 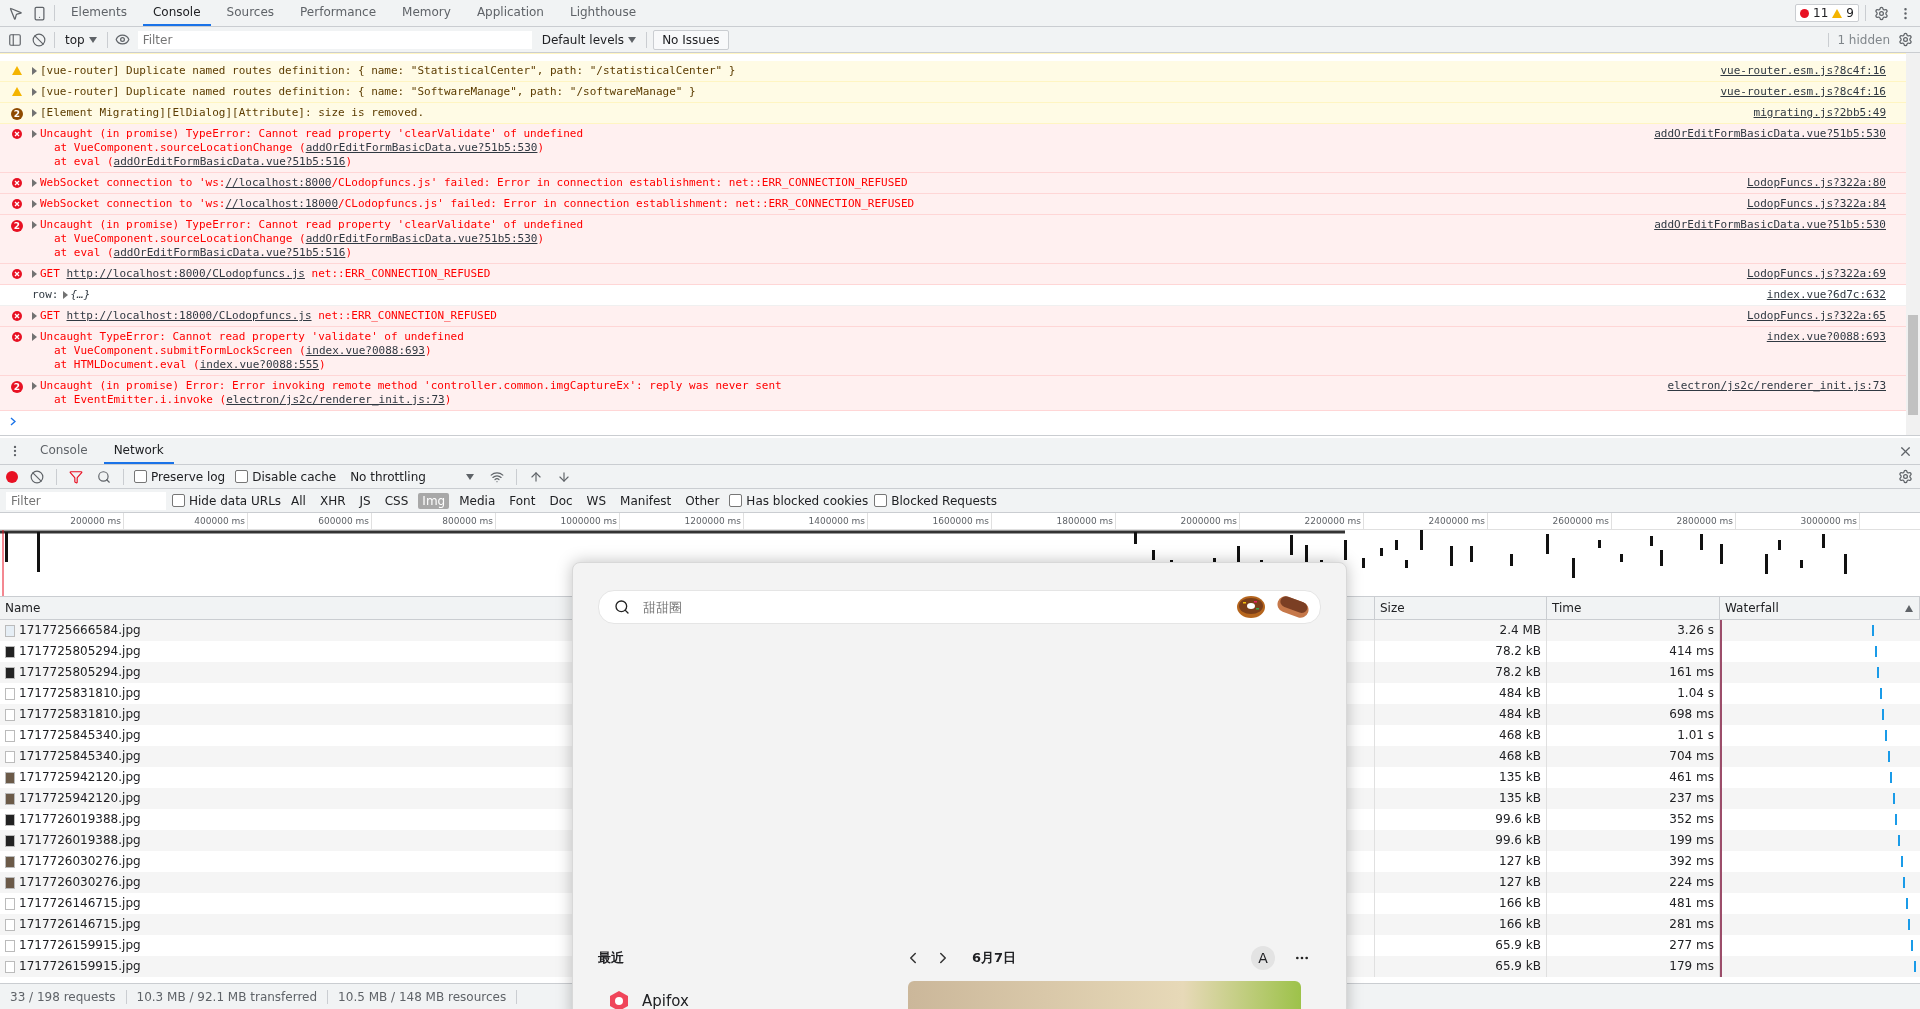 What do you see at coordinates (1827, 13) in the screenshot?
I see `issue-counter: 11 9` at bounding box center [1827, 13].